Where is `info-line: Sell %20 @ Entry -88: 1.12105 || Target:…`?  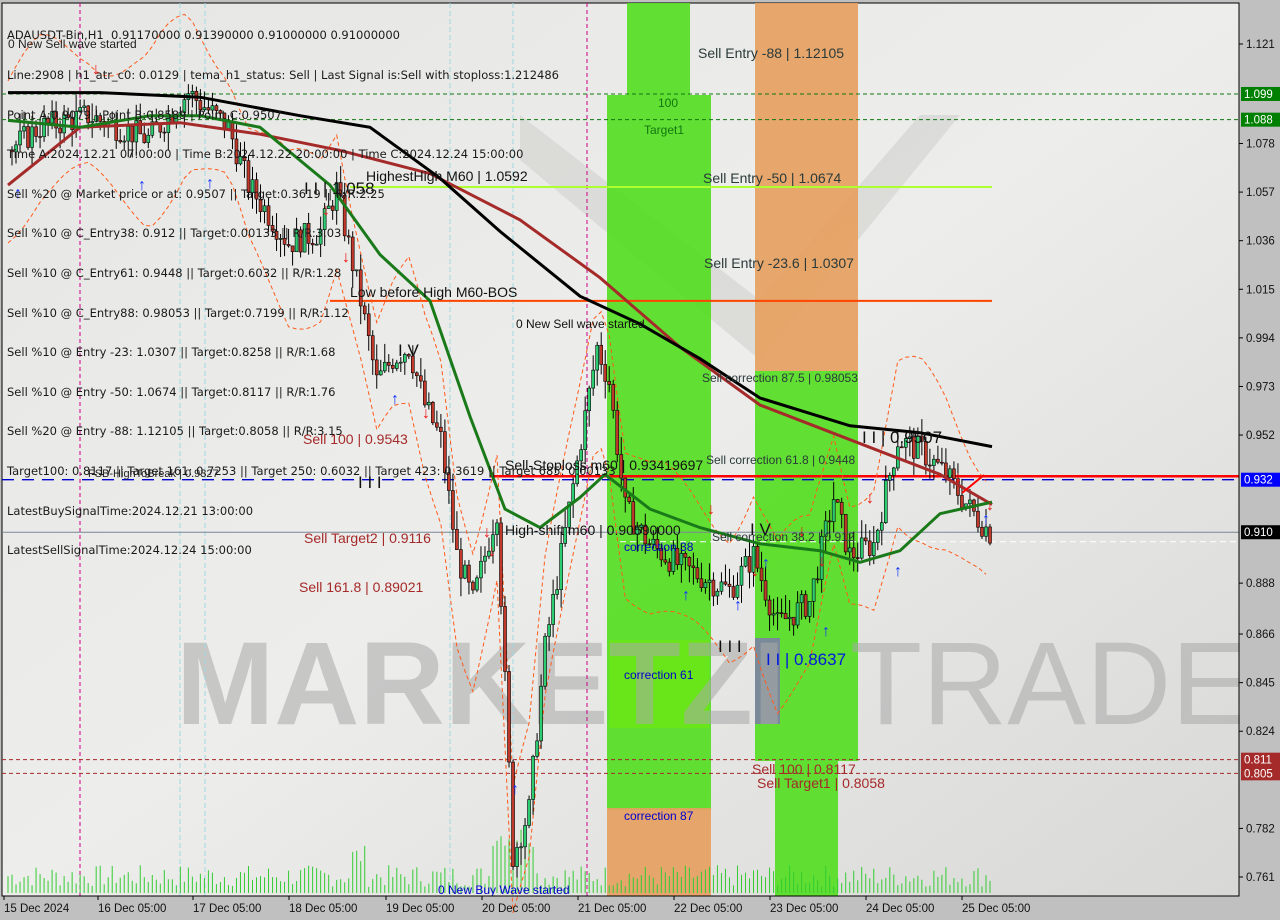
info-line: Sell %20 @ Entry -88: 1.12105 || Target:… is located at coordinates (175, 431).